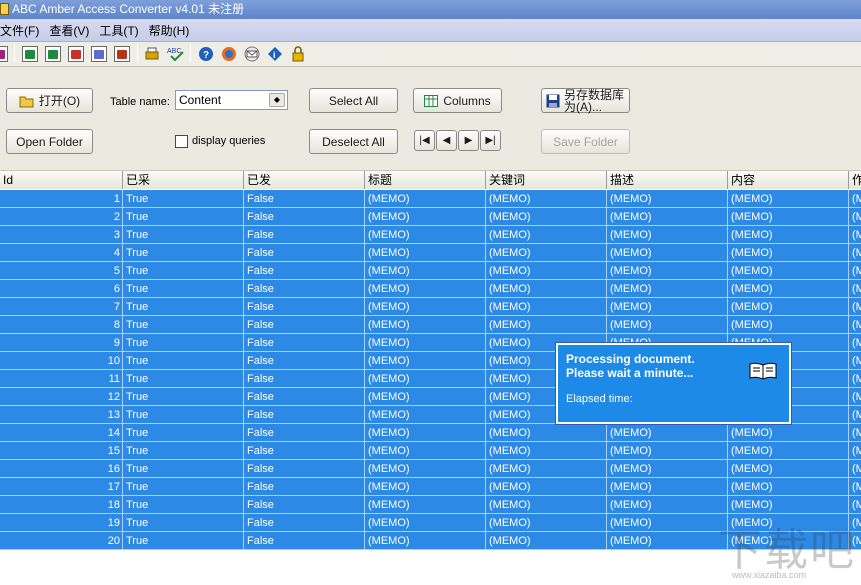 The width and height of the screenshot is (861, 585). I want to click on rtf-doc-icon, so click(122, 54).